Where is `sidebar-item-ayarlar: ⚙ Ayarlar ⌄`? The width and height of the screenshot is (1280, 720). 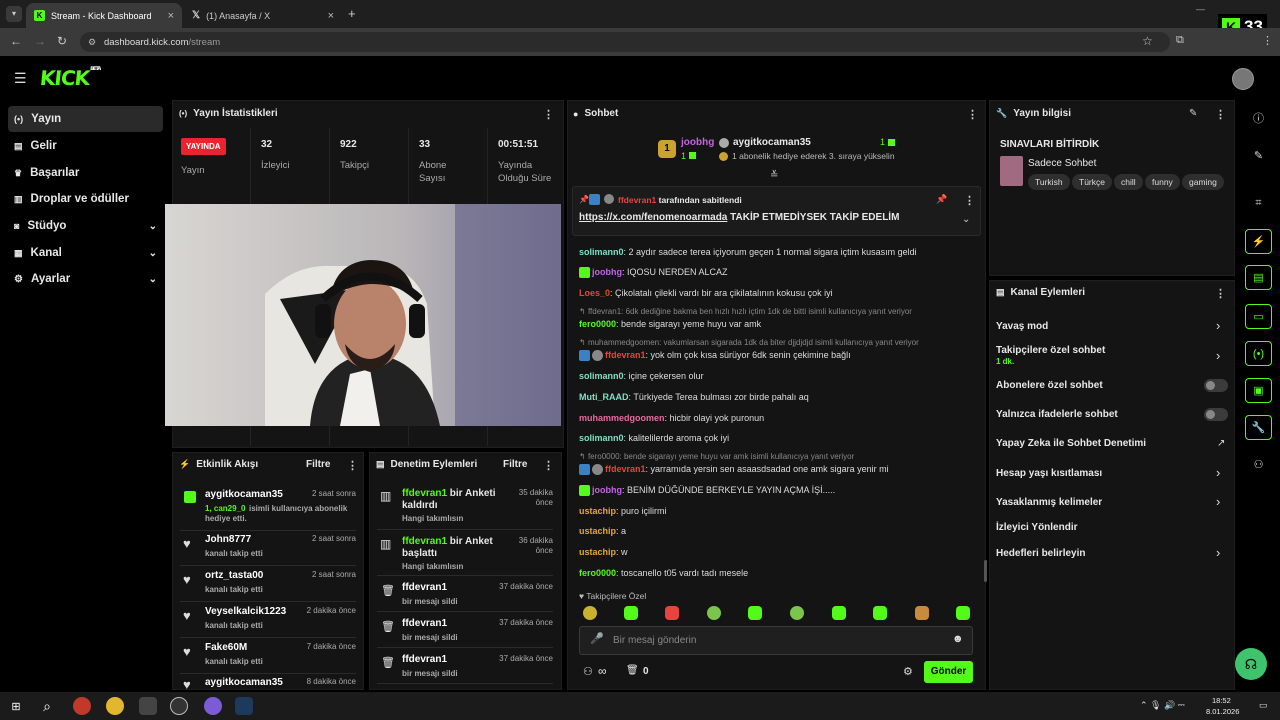
sidebar-item-ayarlar: ⚙ Ayarlar ⌄ is located at coordinates (85, 279).